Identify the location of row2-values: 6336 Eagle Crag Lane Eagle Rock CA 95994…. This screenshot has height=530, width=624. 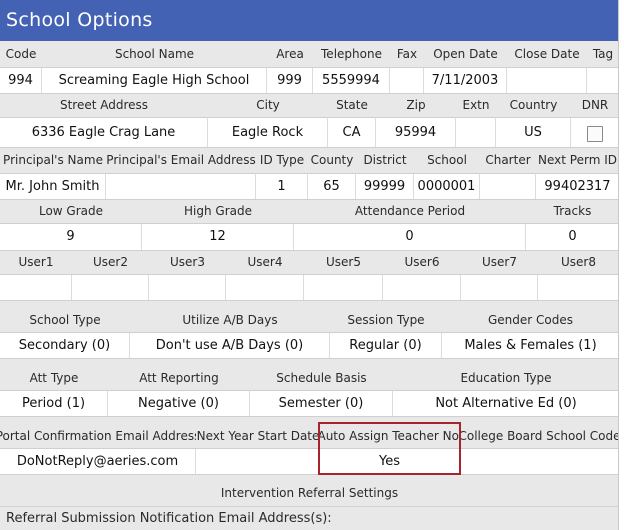
(309, 132).